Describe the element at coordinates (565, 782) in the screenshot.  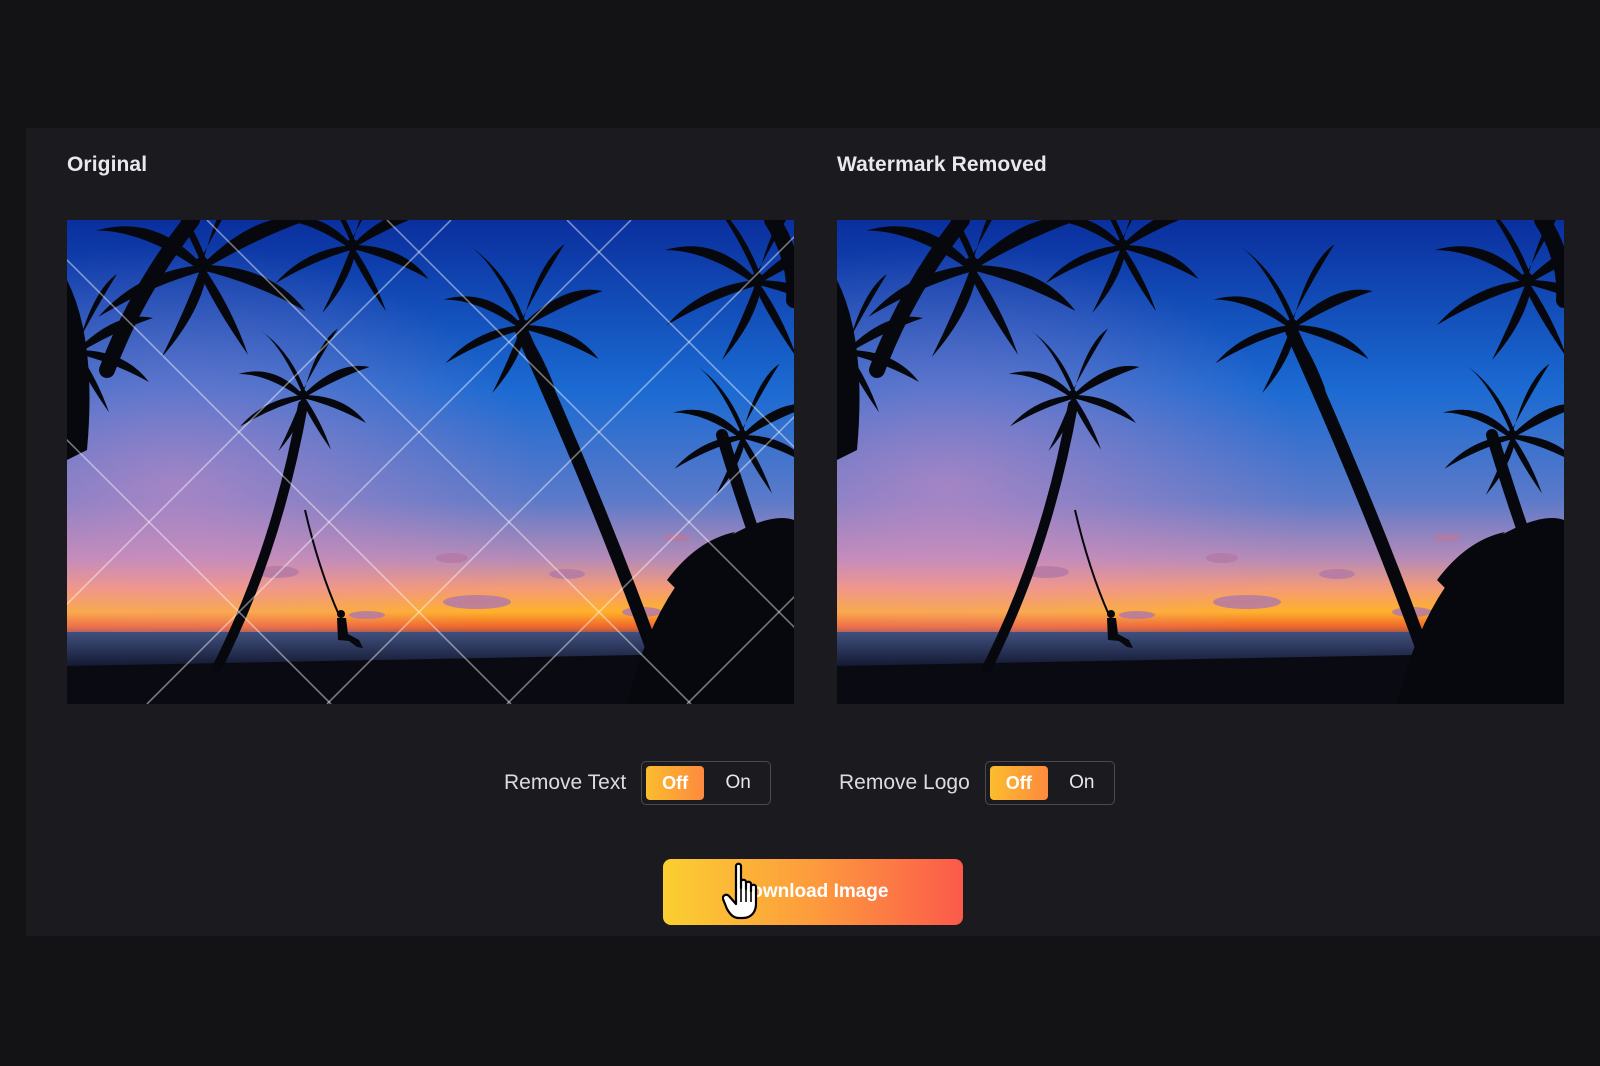
I see `remove-text-label: Remove Text` at that location.